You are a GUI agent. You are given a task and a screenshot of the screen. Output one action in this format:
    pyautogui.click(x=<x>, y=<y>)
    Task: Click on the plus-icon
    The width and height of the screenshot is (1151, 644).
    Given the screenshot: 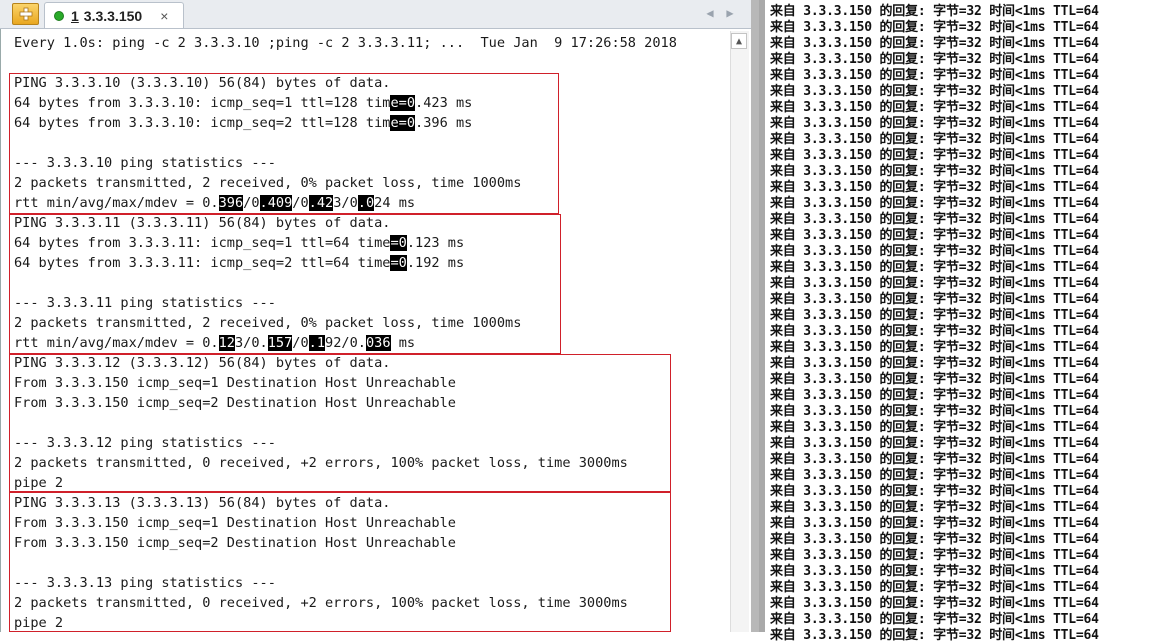 What is the action you would take?
    pyautogui.click(x=25, y=14)
    